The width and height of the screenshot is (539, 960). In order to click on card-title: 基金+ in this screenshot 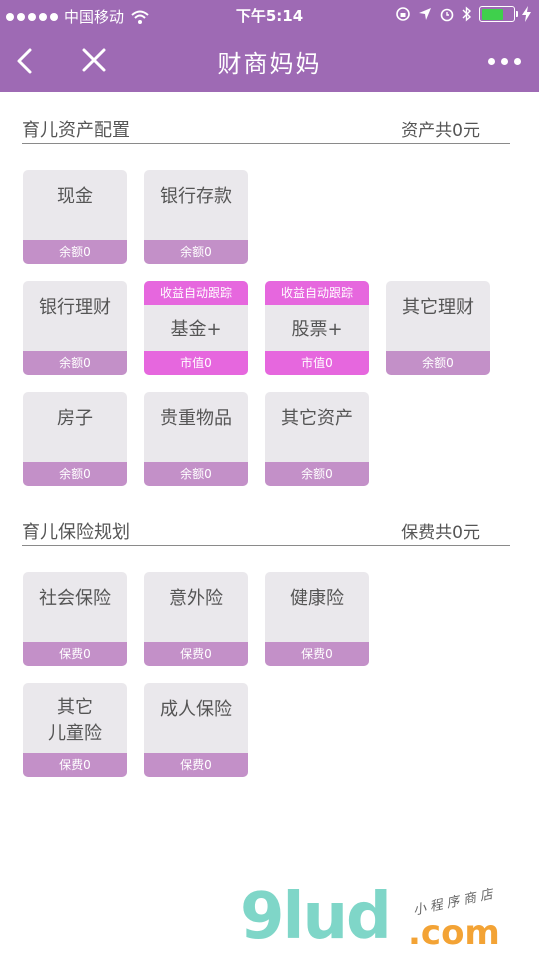, I will do `click(196, 329)`.